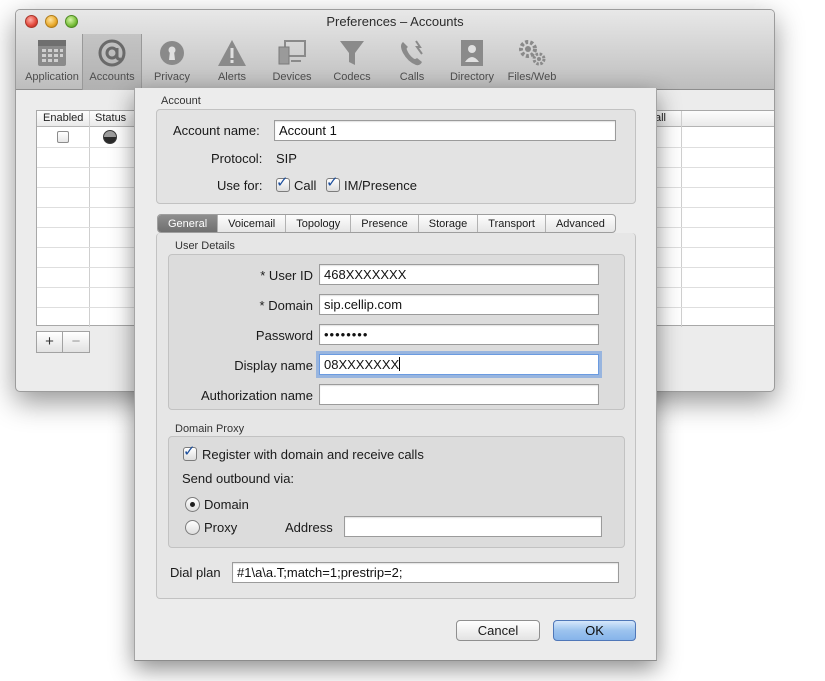 The image size is (825, 681). What do you see at coordinates (273, 365) in the screenshot?
I see `display-name-label: Display name` at bounding box center [273, 365].